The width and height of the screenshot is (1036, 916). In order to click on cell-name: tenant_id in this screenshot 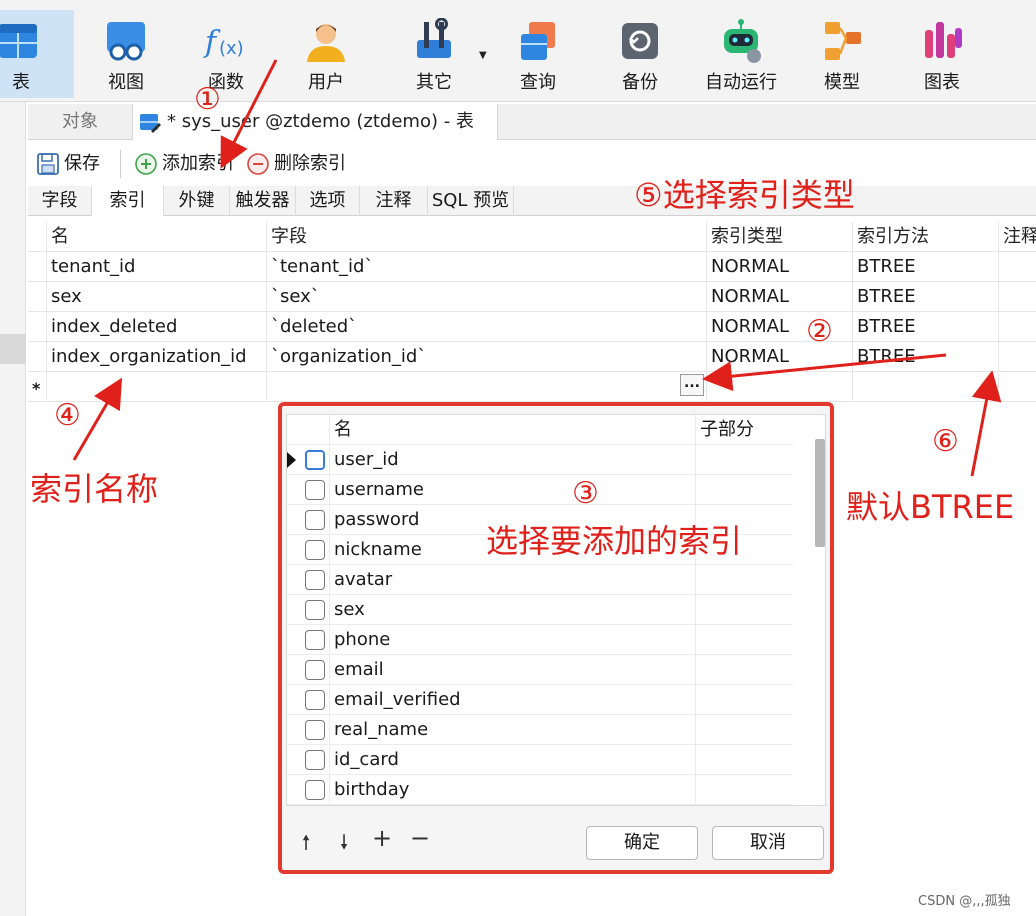, I will do `click(156, 267)`.